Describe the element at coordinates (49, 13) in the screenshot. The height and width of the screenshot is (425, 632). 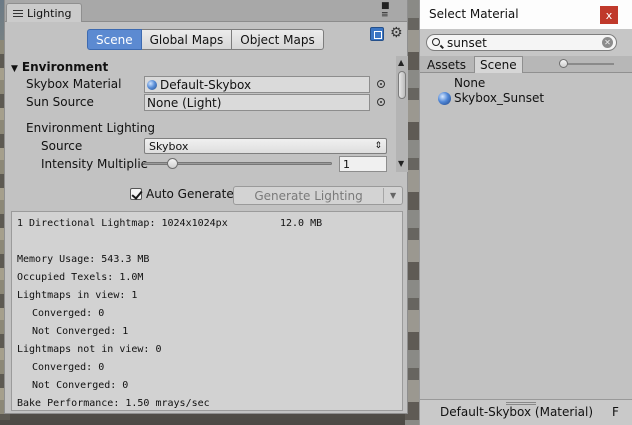
I see `lighting-tab-title: Lighting` at that location.